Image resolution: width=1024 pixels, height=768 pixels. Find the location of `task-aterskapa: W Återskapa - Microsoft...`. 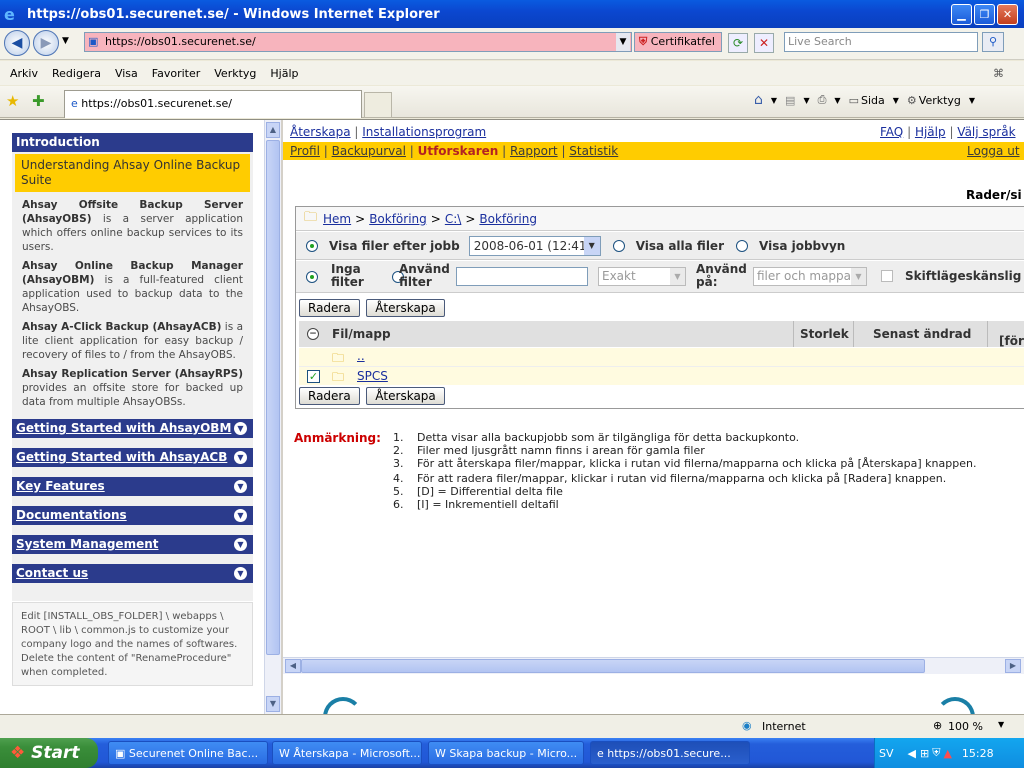

task-aterskapa: W Återskapa - Microsoft... is located at coordinates (347, 753).